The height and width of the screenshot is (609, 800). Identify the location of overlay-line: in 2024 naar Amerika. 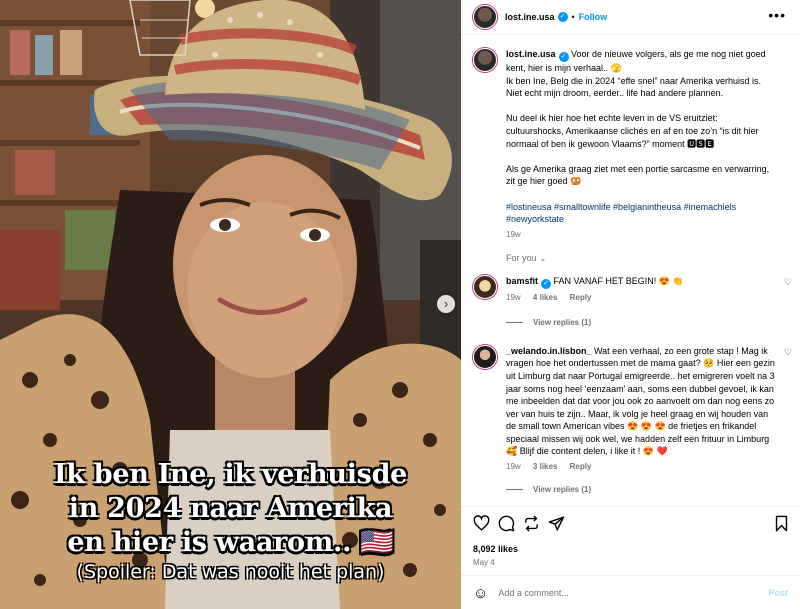
(230, 508).